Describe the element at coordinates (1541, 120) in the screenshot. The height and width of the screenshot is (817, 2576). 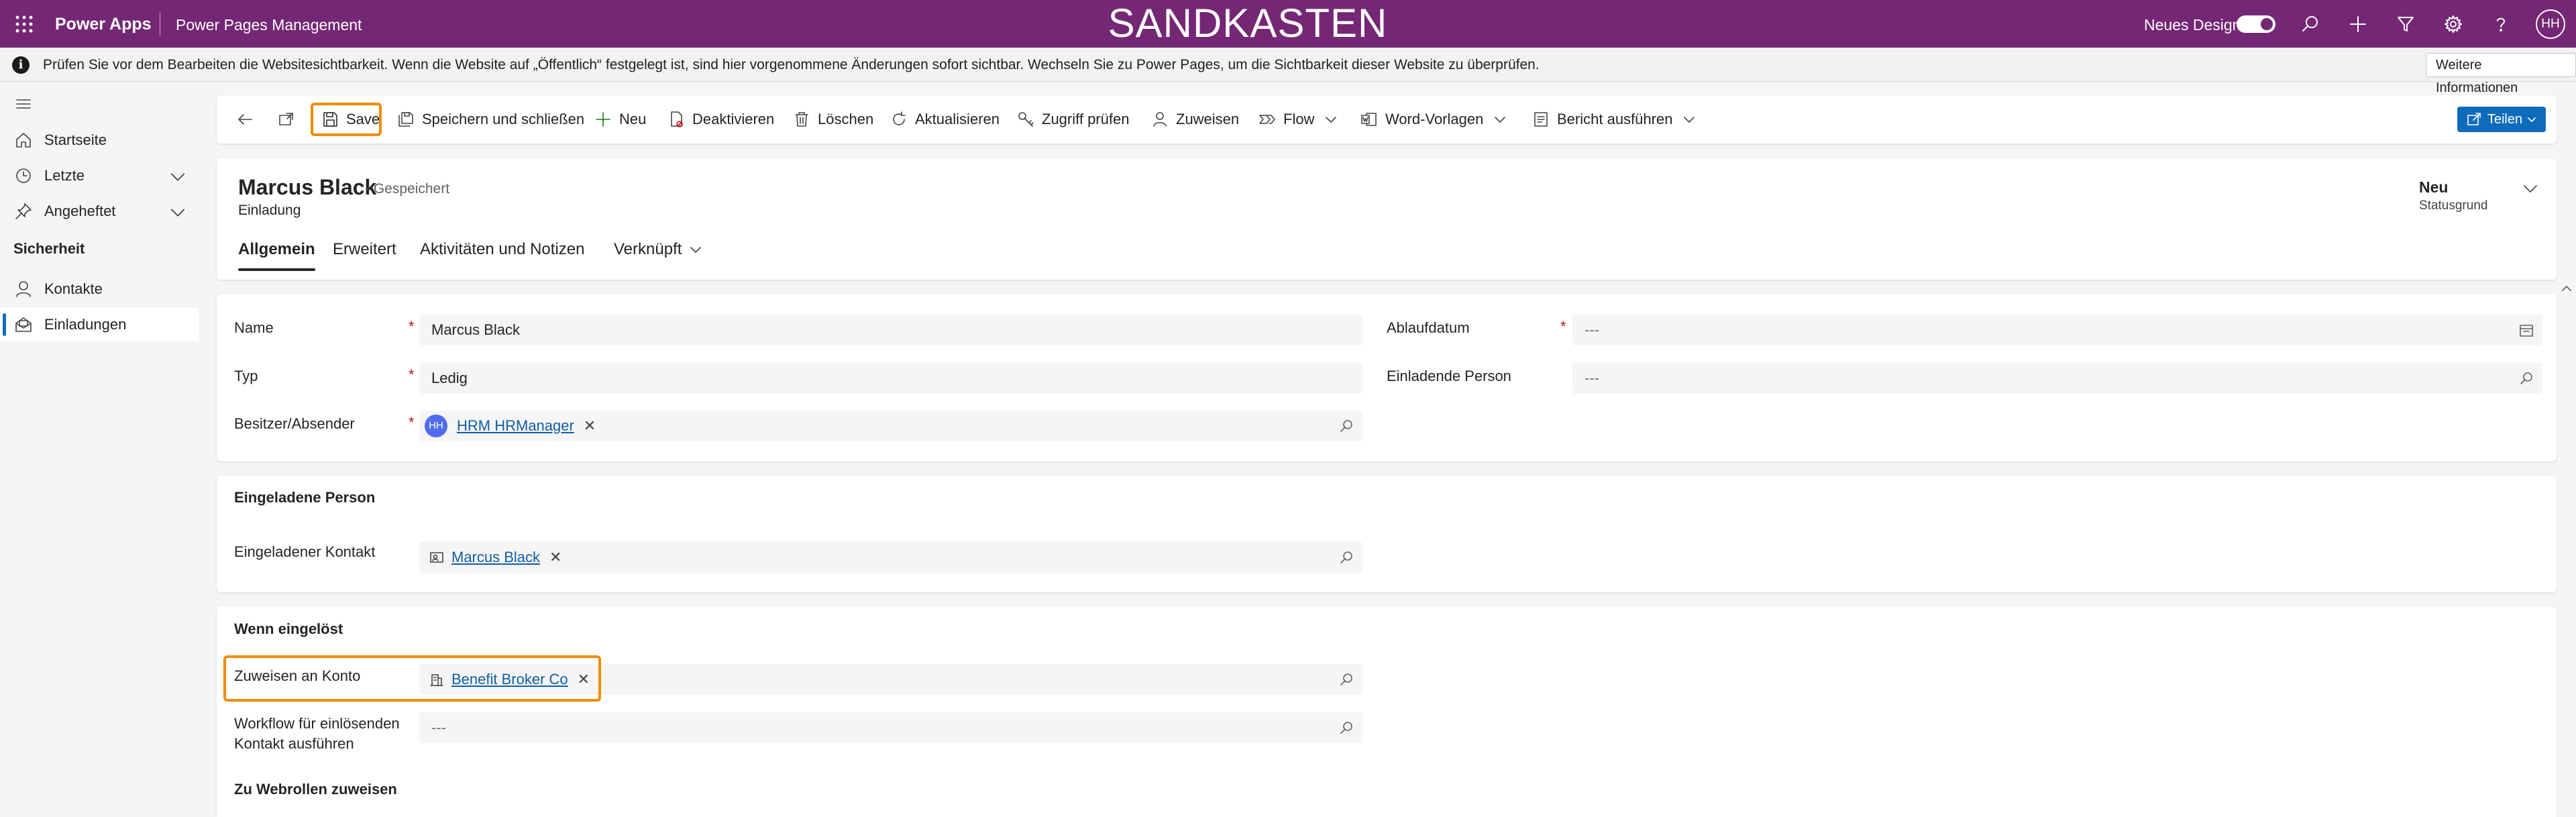
I see `report-icon` at that location.